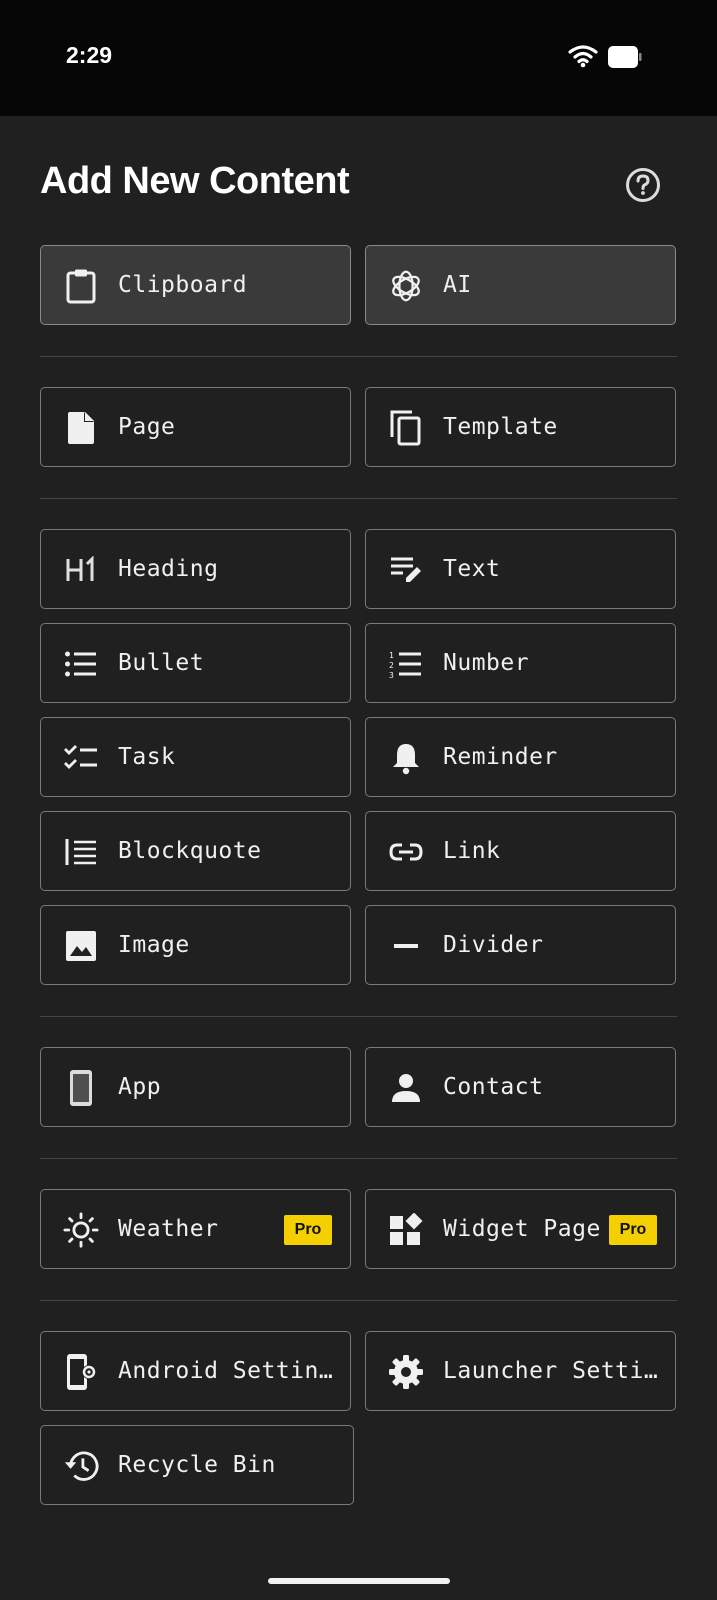  I want to click on bullet-button: Bullet, so click(195, 663).